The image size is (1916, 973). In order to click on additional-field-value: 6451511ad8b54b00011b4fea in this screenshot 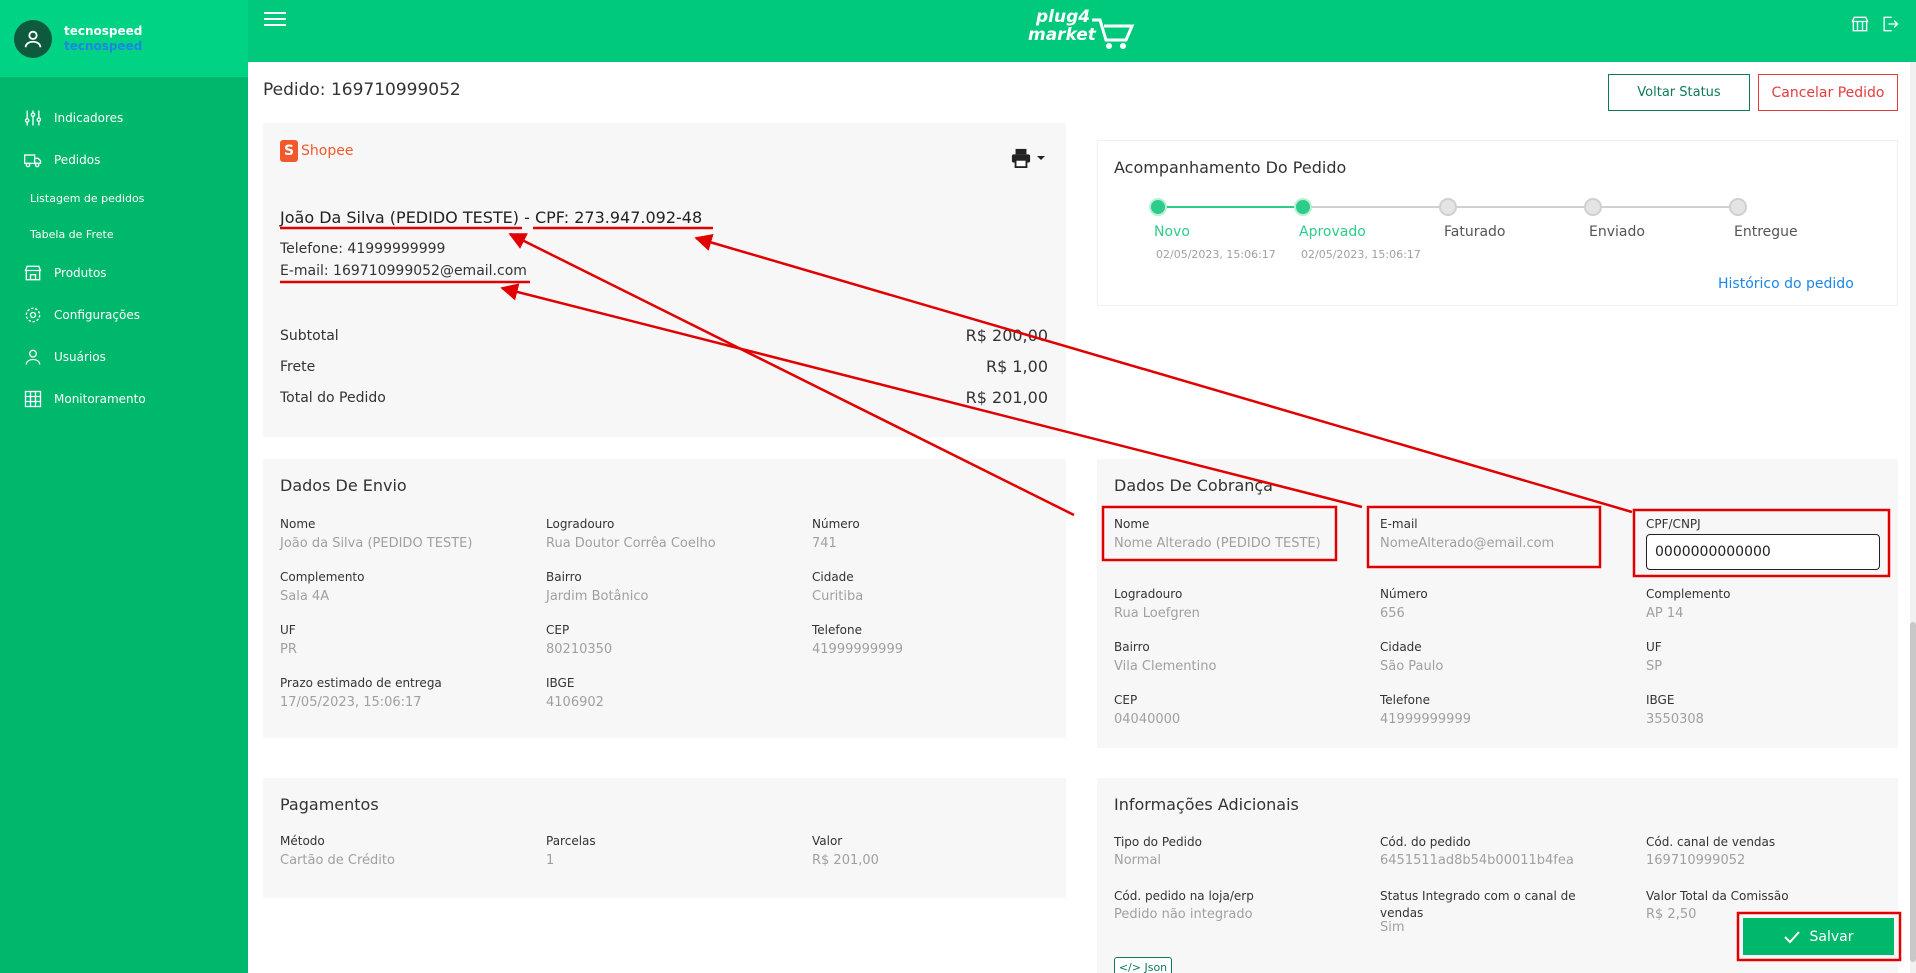, I will do `click(1477, 860)`.